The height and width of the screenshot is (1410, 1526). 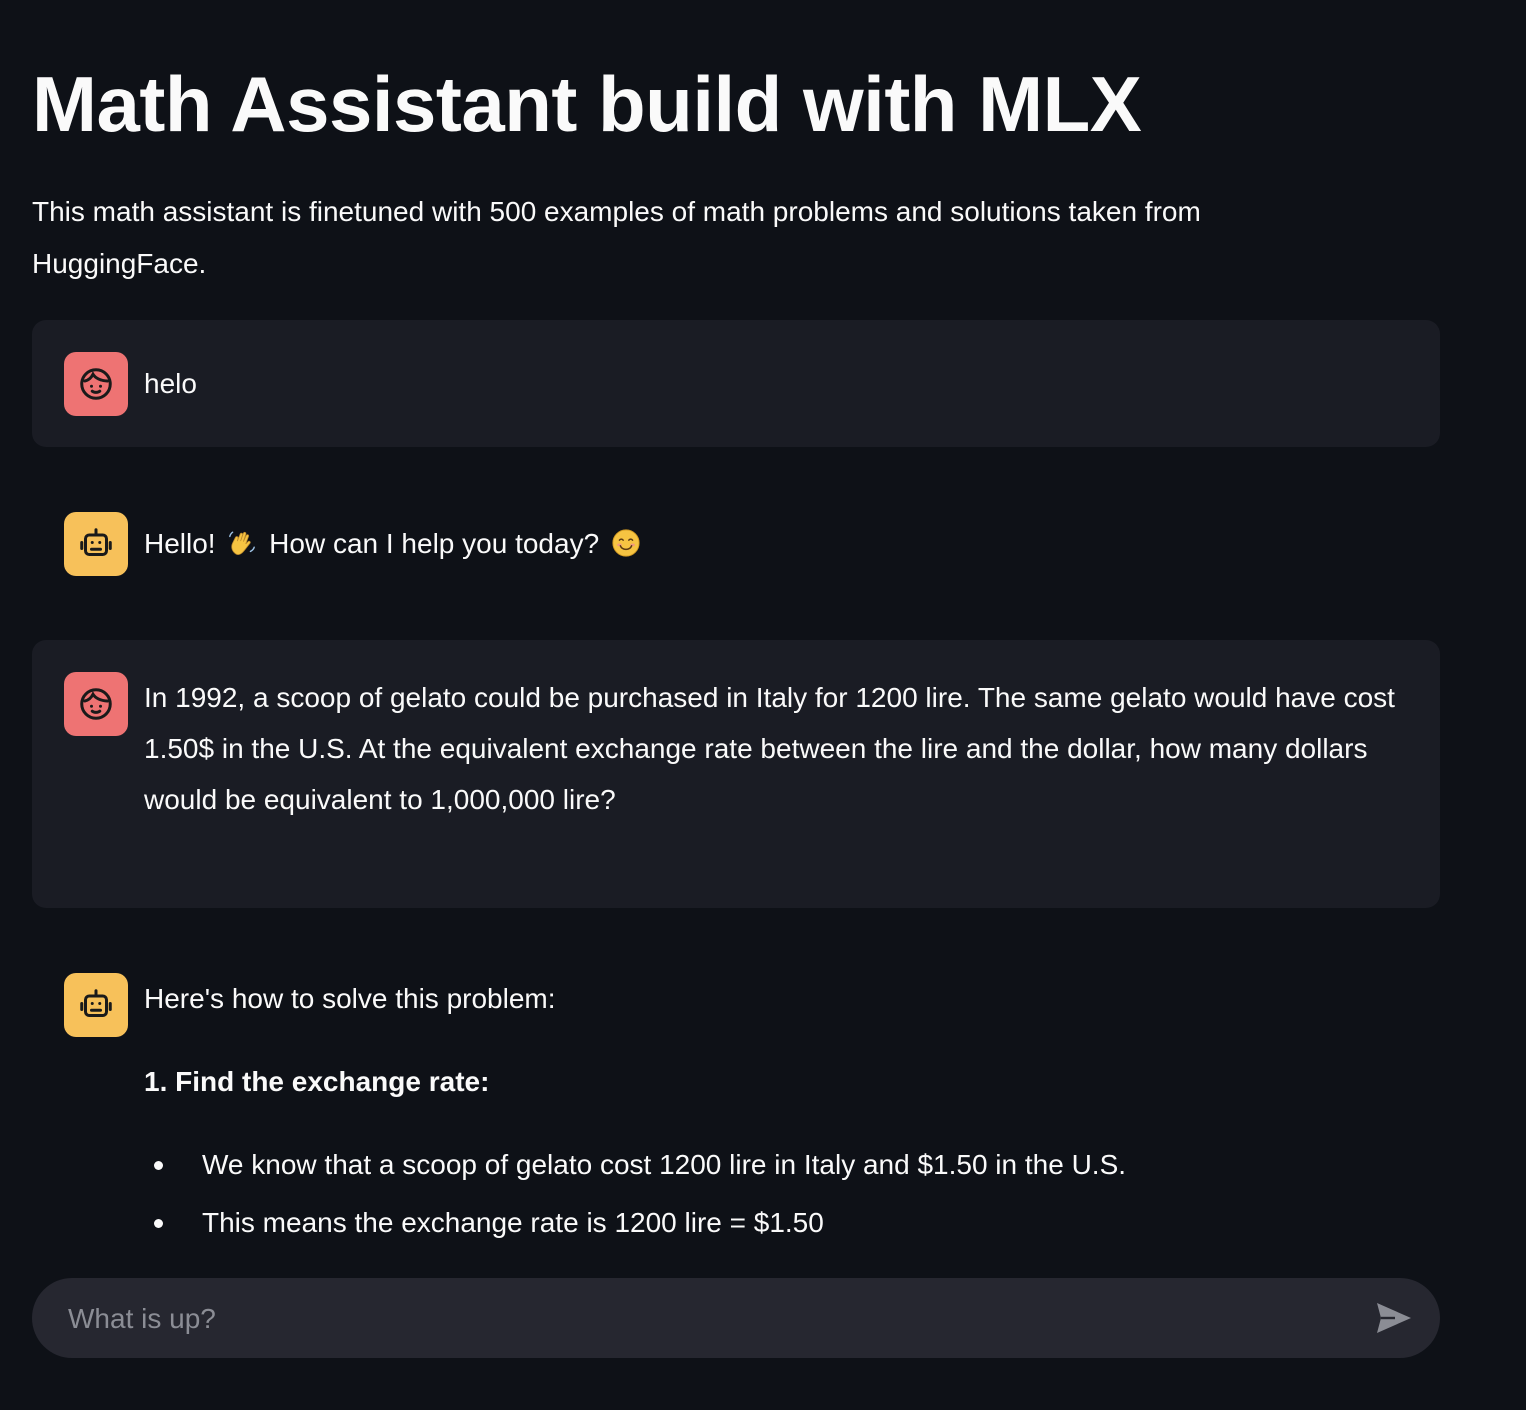 I want to click on chat-message-assistant: Hello! How can I help you today?, so click(x=736, y=543).